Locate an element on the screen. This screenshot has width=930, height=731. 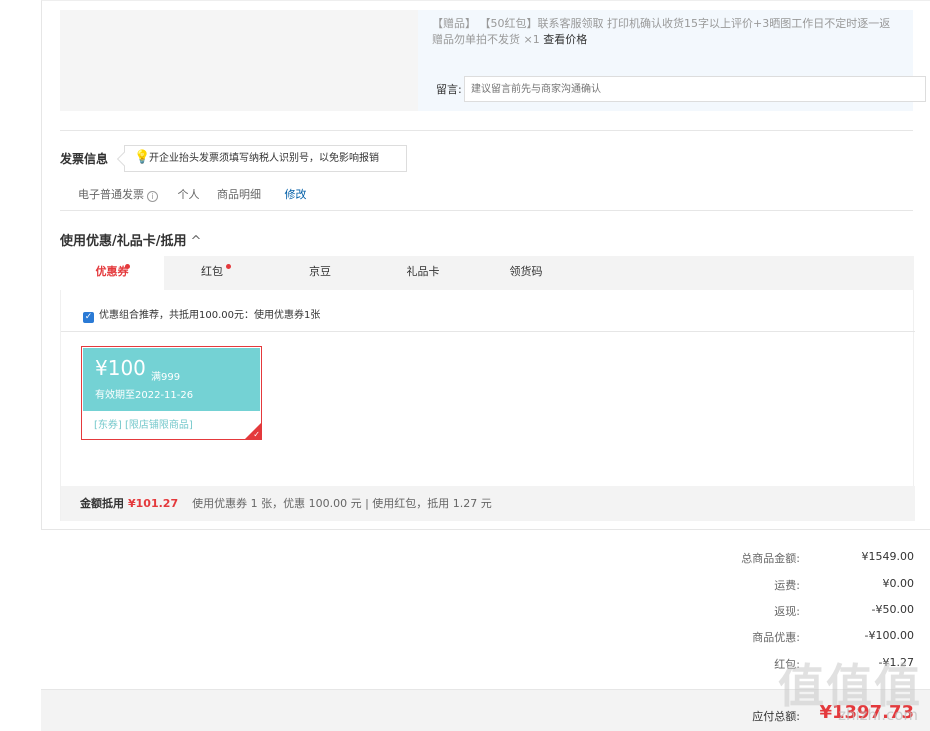
total-value: ¥1549.00 is located at coordinates (888, 556).